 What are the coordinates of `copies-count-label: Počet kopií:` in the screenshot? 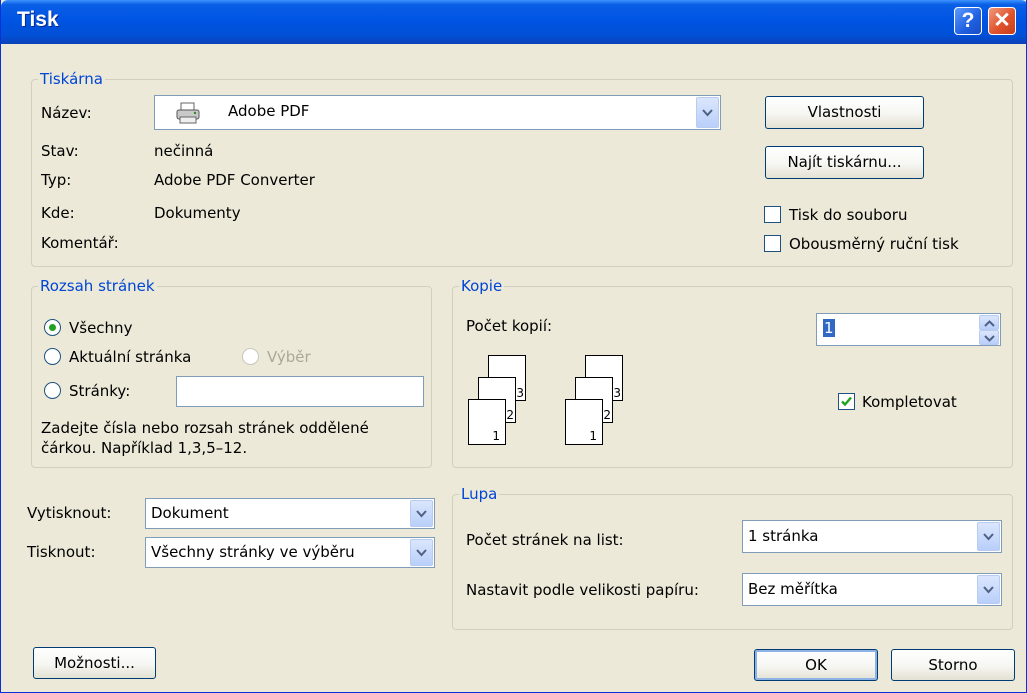 It's located at (509, 326).